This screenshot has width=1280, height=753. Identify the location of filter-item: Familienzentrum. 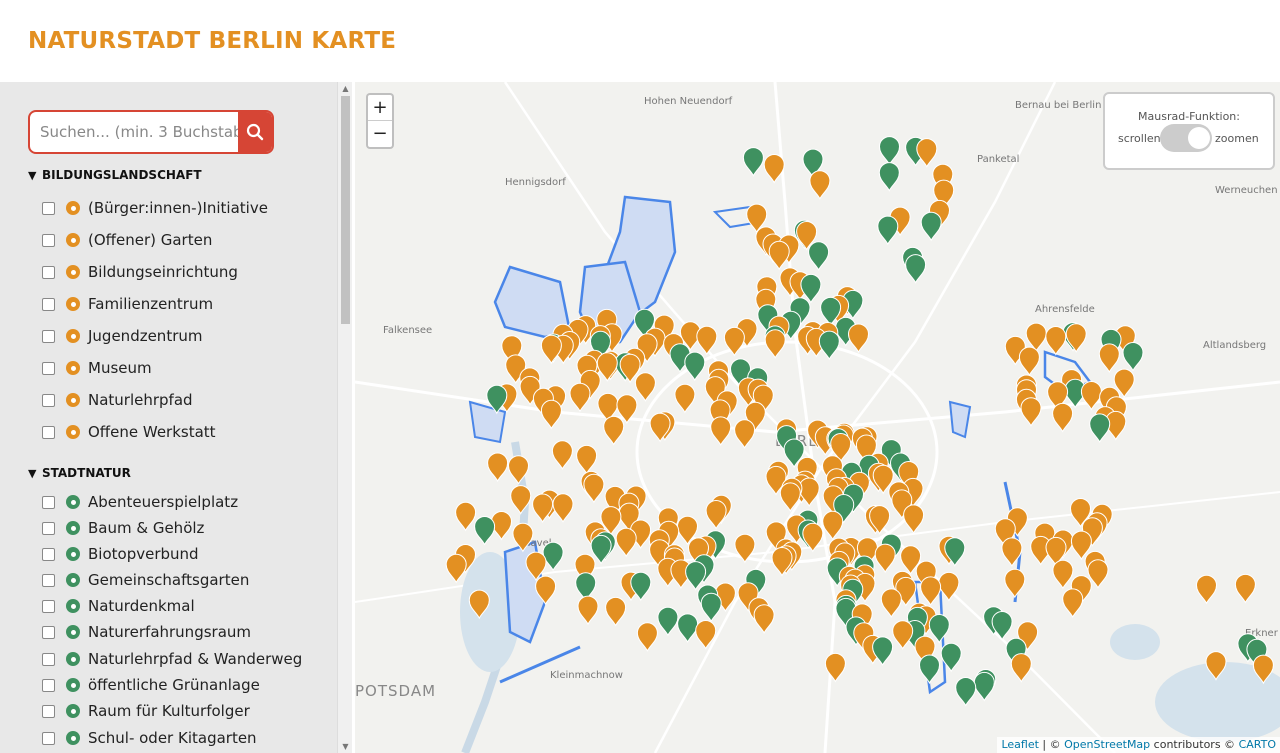
(127, 304).